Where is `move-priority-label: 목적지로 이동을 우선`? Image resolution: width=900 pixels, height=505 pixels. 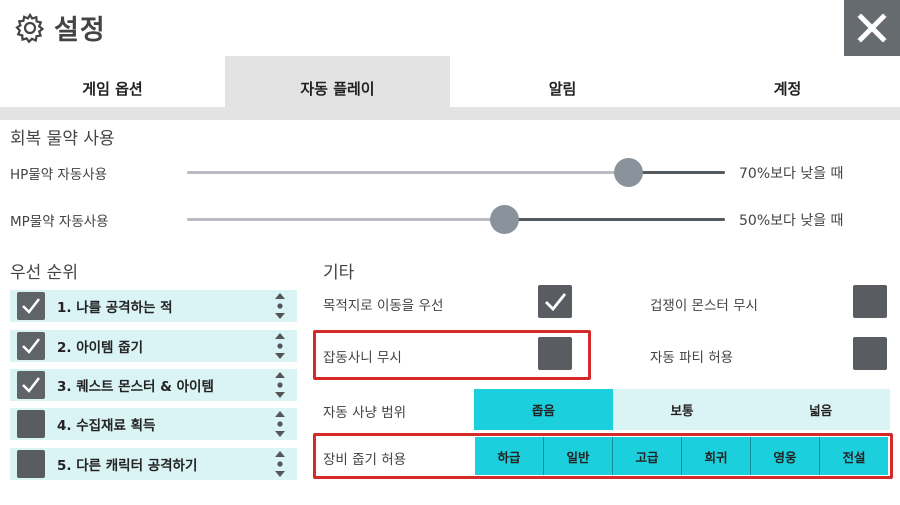 move-priority-label: 목적지로 이동을 우선 is located at coordinates (383, 306).